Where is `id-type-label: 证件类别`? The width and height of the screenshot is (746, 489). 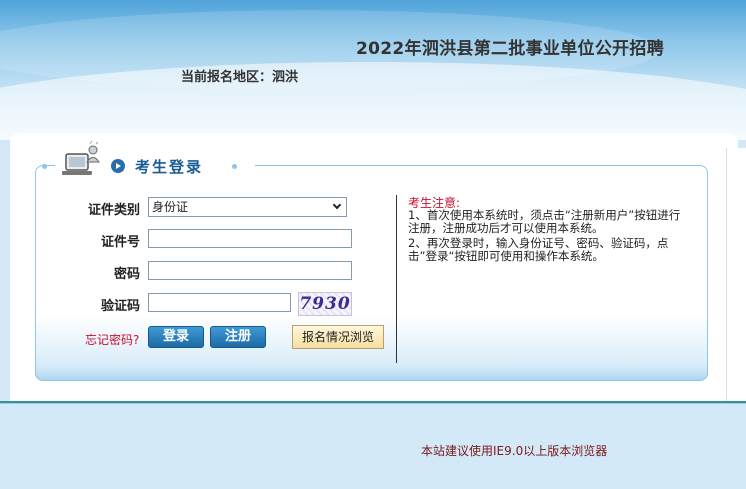 id-type-label: 证件类别 is located at coordinates (113, 210).